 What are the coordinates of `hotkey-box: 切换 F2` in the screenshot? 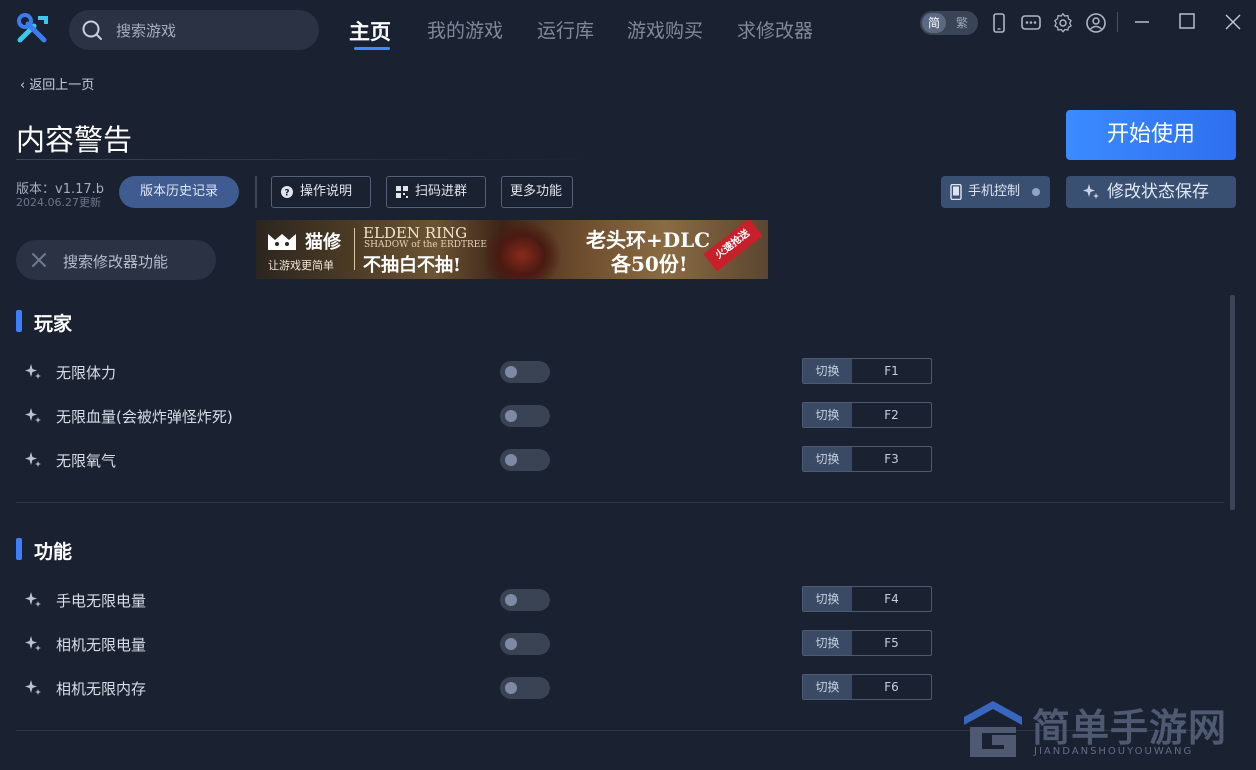 It's located at (867, 415).